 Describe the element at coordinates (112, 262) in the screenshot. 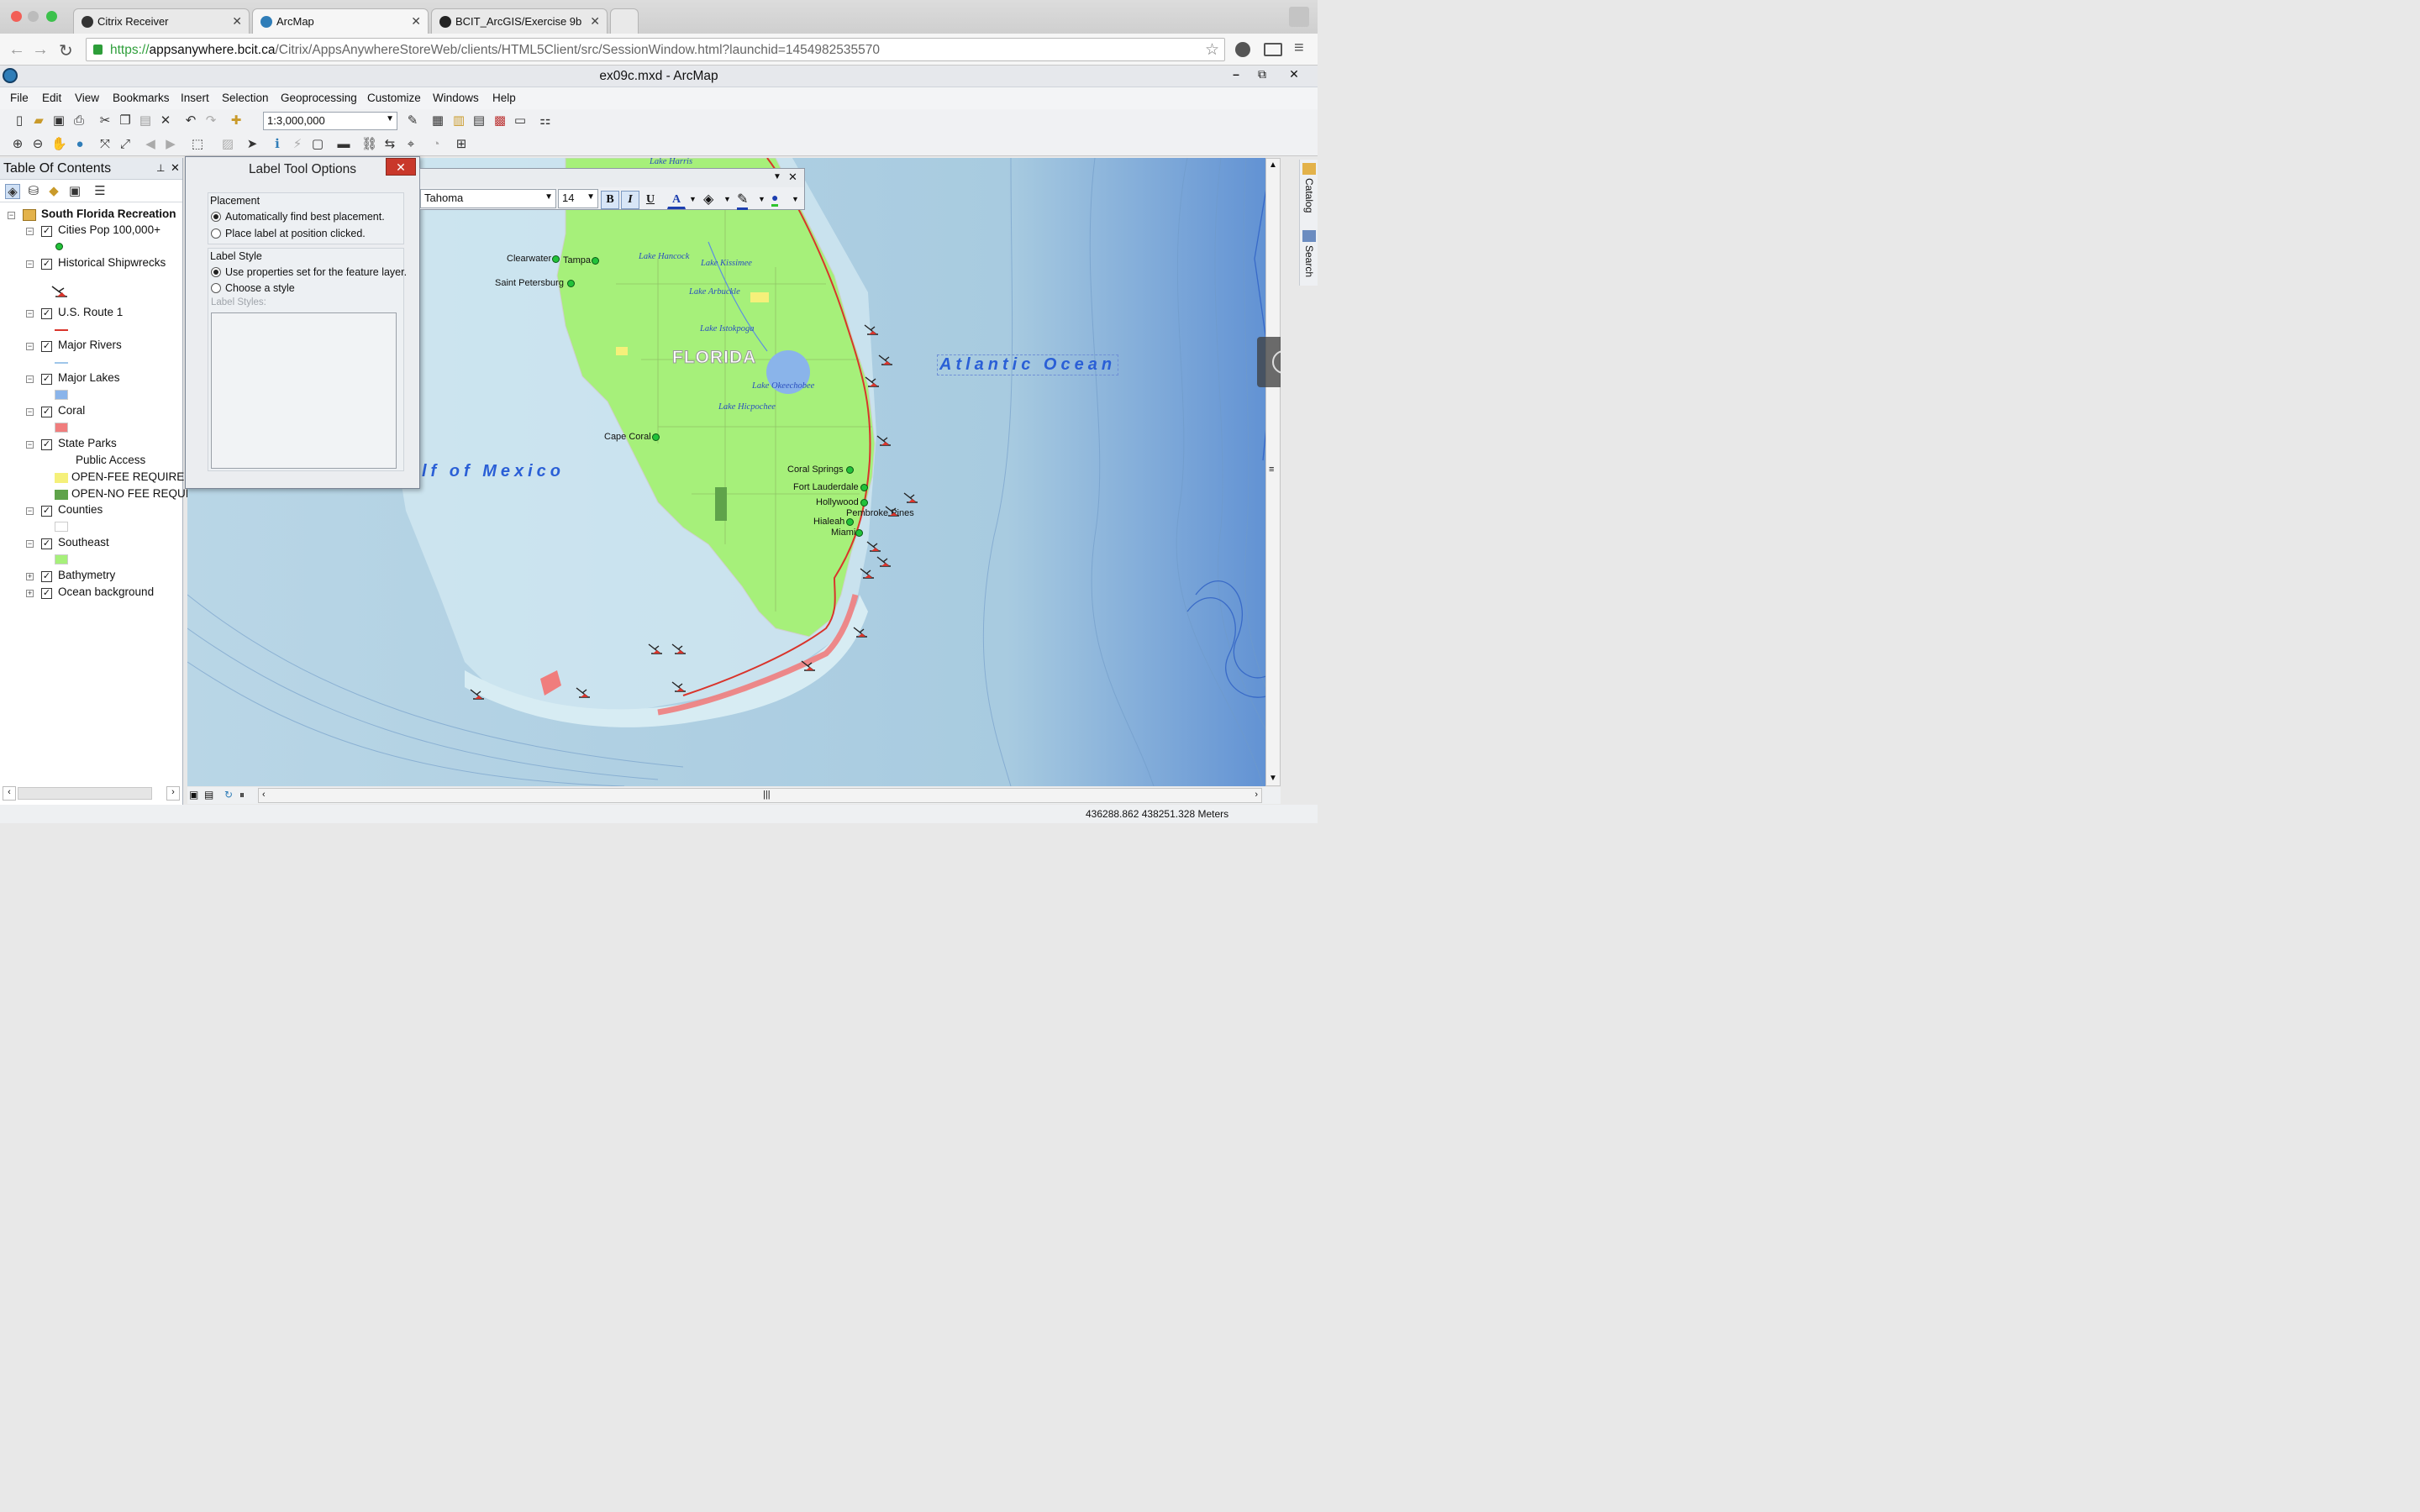

I see `layer-name: Historical Shipwrecks` at that location.